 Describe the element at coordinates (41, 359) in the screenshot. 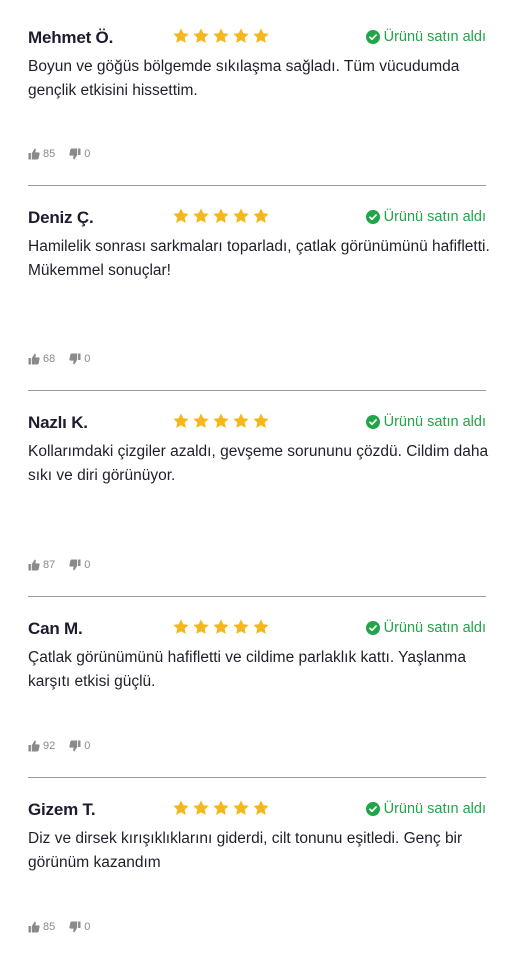

I see `like-button: 68` at that location.